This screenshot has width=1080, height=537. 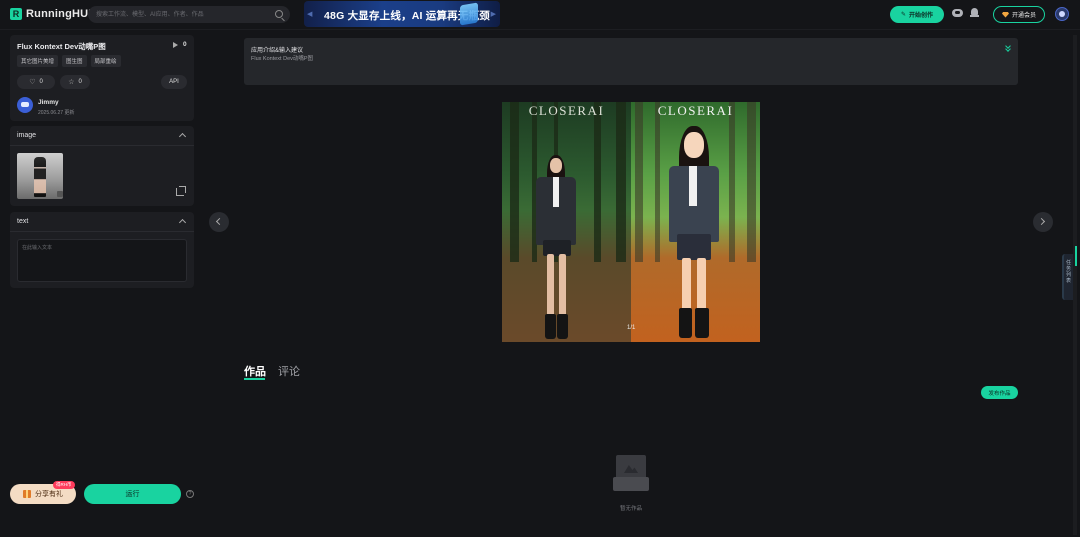 I want to click on api-button: API, so click(x=174, y=82).